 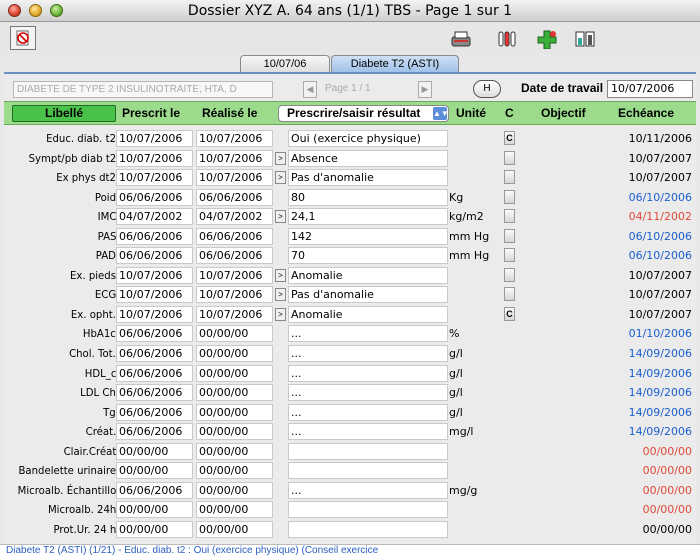 What do you see at coordinates (395, 64) in the screenshot?
I see `tab-diabete-t2: Diabete T2 (ASTI)` at bounding box center [395, 64].